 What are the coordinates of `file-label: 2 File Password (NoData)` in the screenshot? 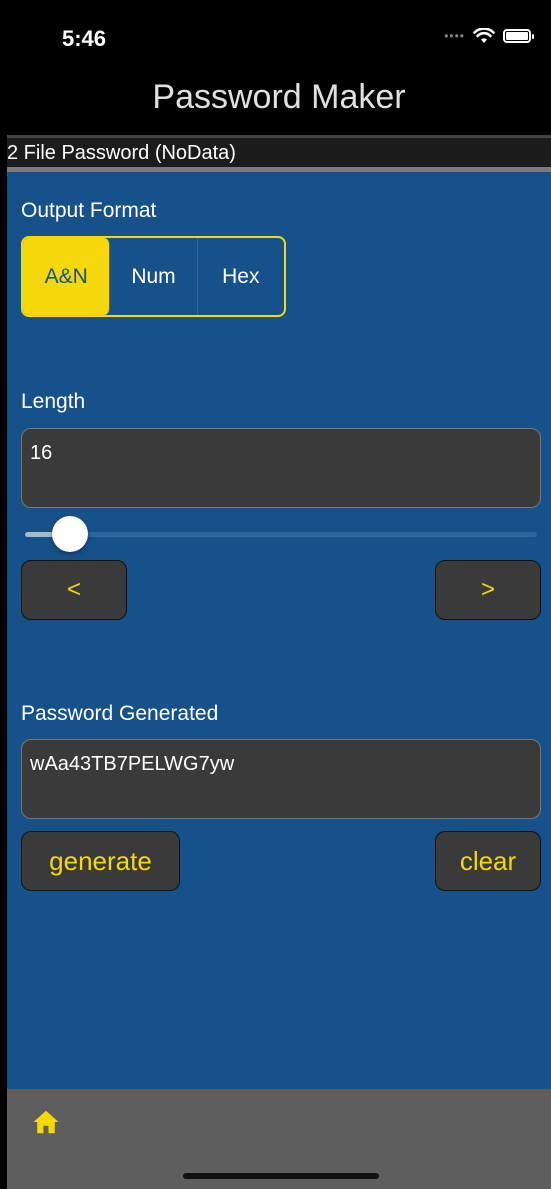 It's located at (121, 153).